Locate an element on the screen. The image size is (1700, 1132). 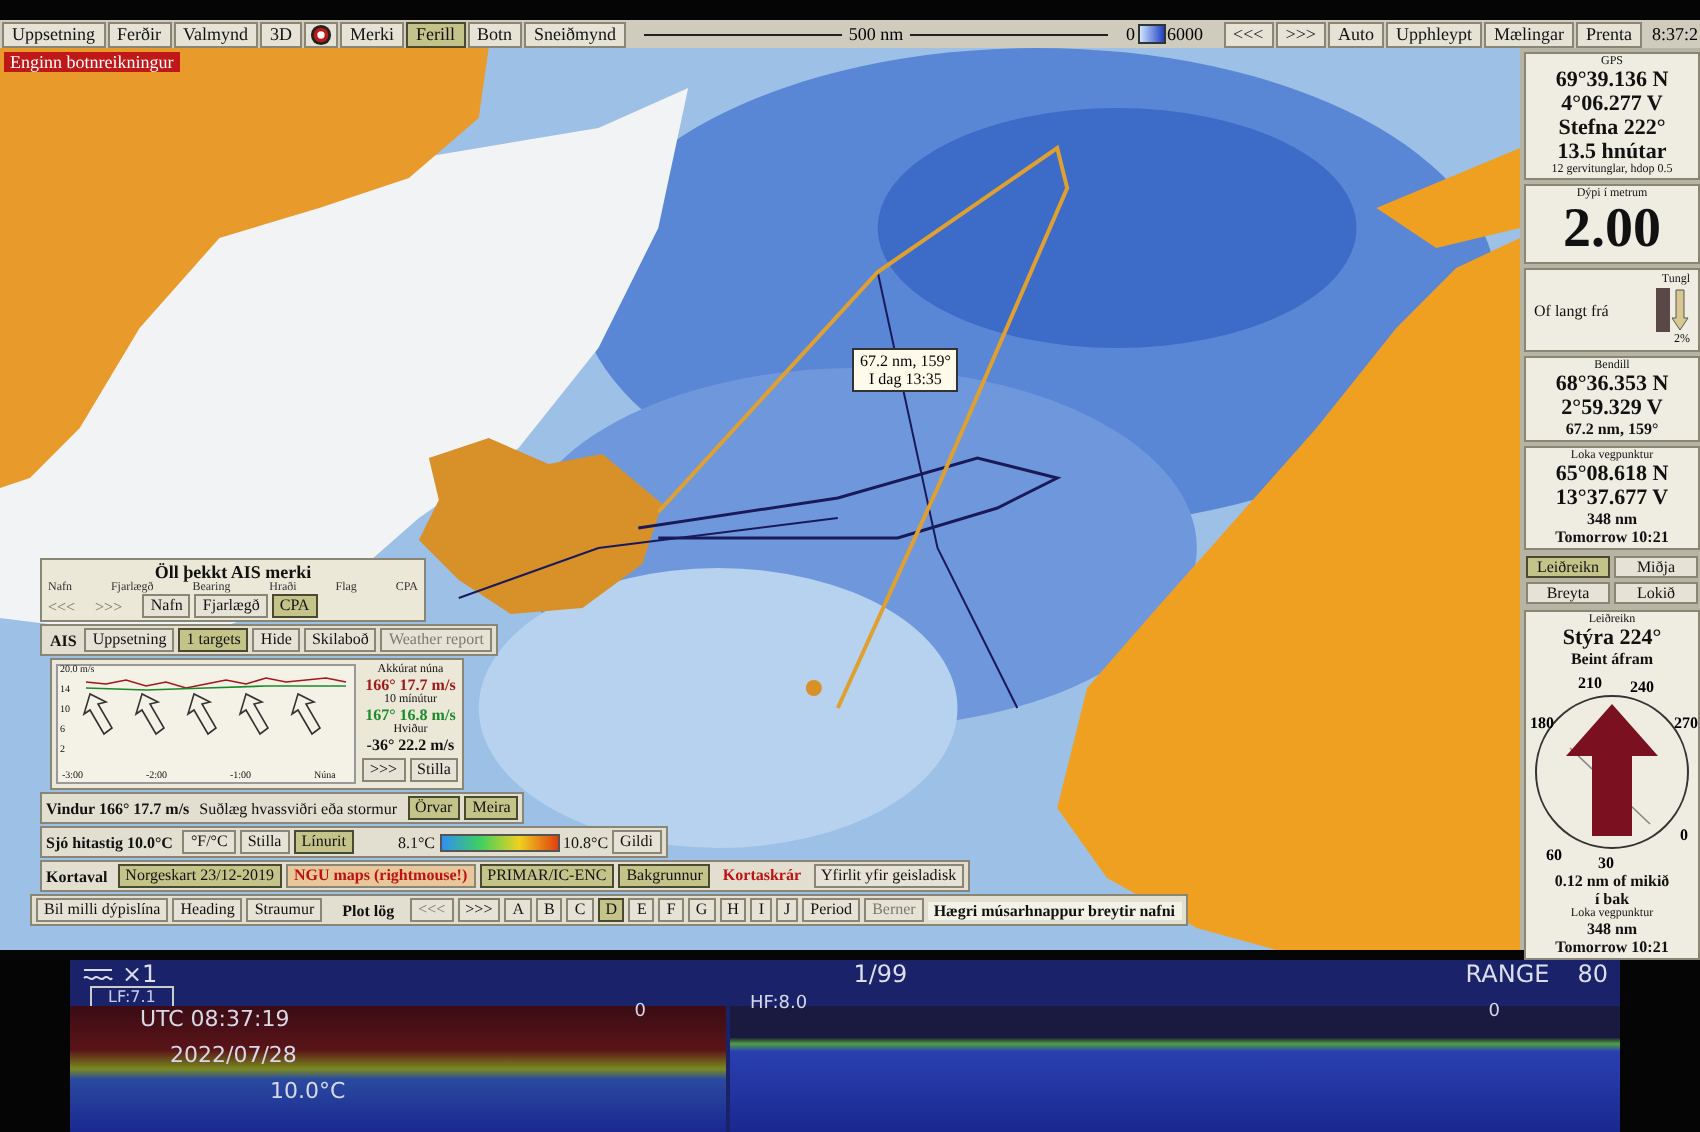
pan-button: <<< is located at coordinates (1248, 34).